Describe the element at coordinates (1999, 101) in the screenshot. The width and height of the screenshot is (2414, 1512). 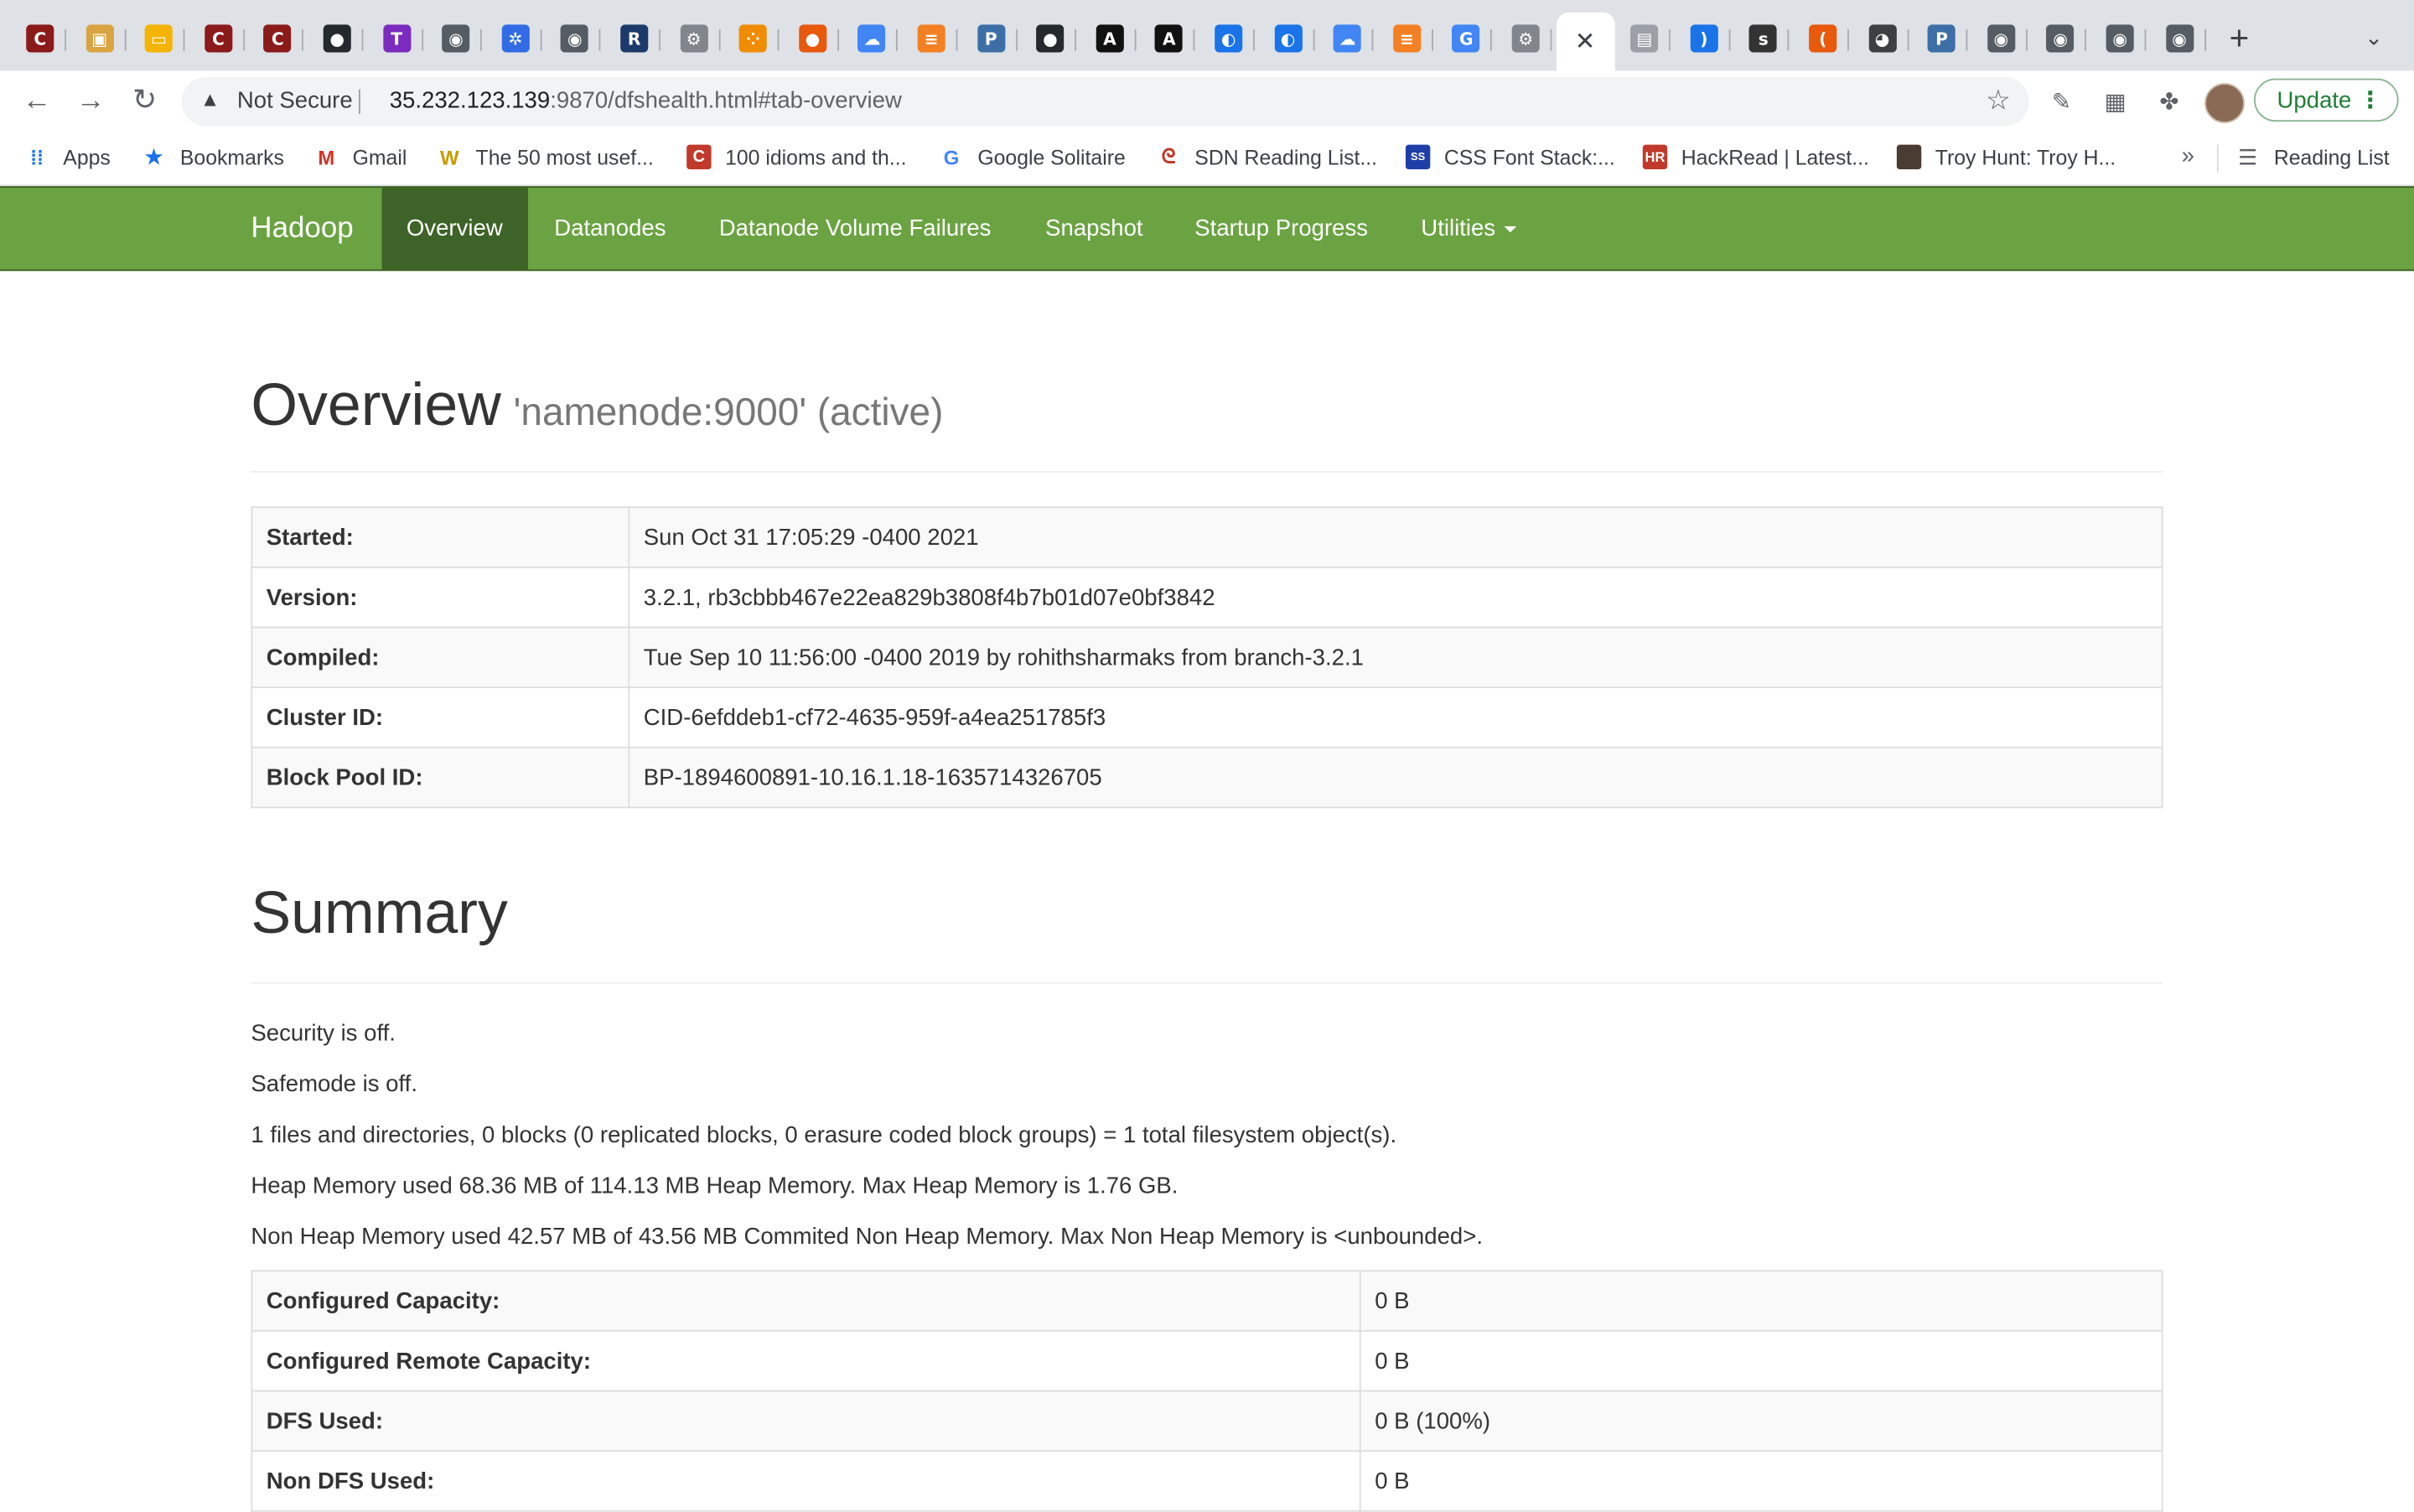
I see `bookmark-star-icon: ☆` at that location.